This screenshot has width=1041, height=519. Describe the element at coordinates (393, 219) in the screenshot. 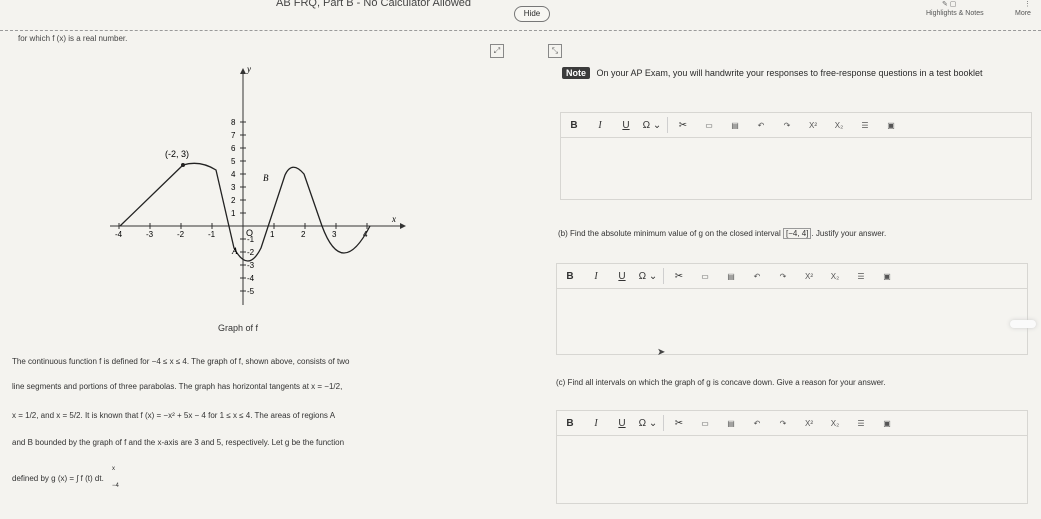

I see `x-axis-label: x` at that location.